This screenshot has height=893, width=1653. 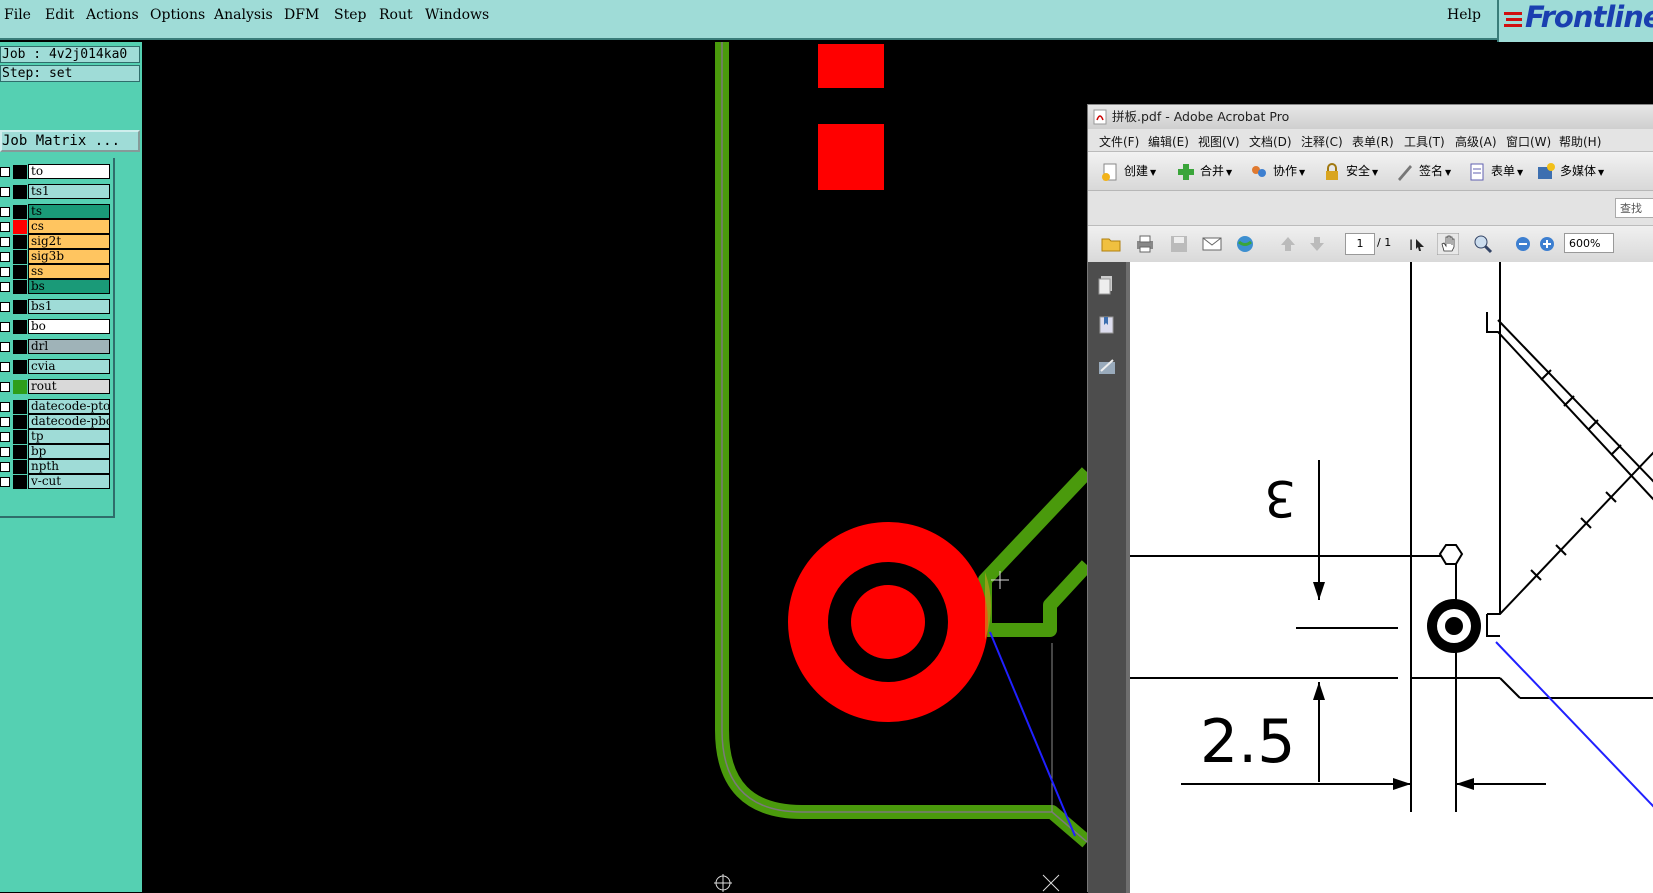 I want to click on layer-row-bs1: bs1, so click(x=56, y=307).